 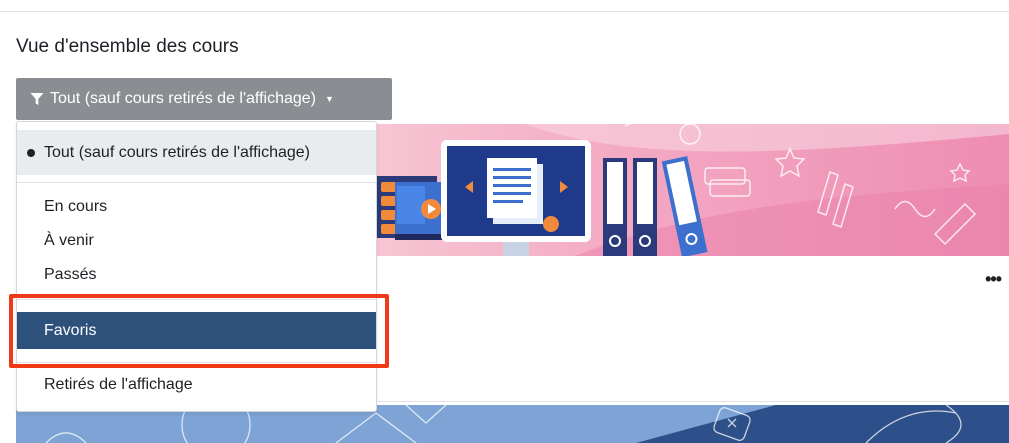 What do you see at coordinates (69, 240) in the screenshot?
I see `dropdown-item-label: À venir` at bounding box center [69, 240].